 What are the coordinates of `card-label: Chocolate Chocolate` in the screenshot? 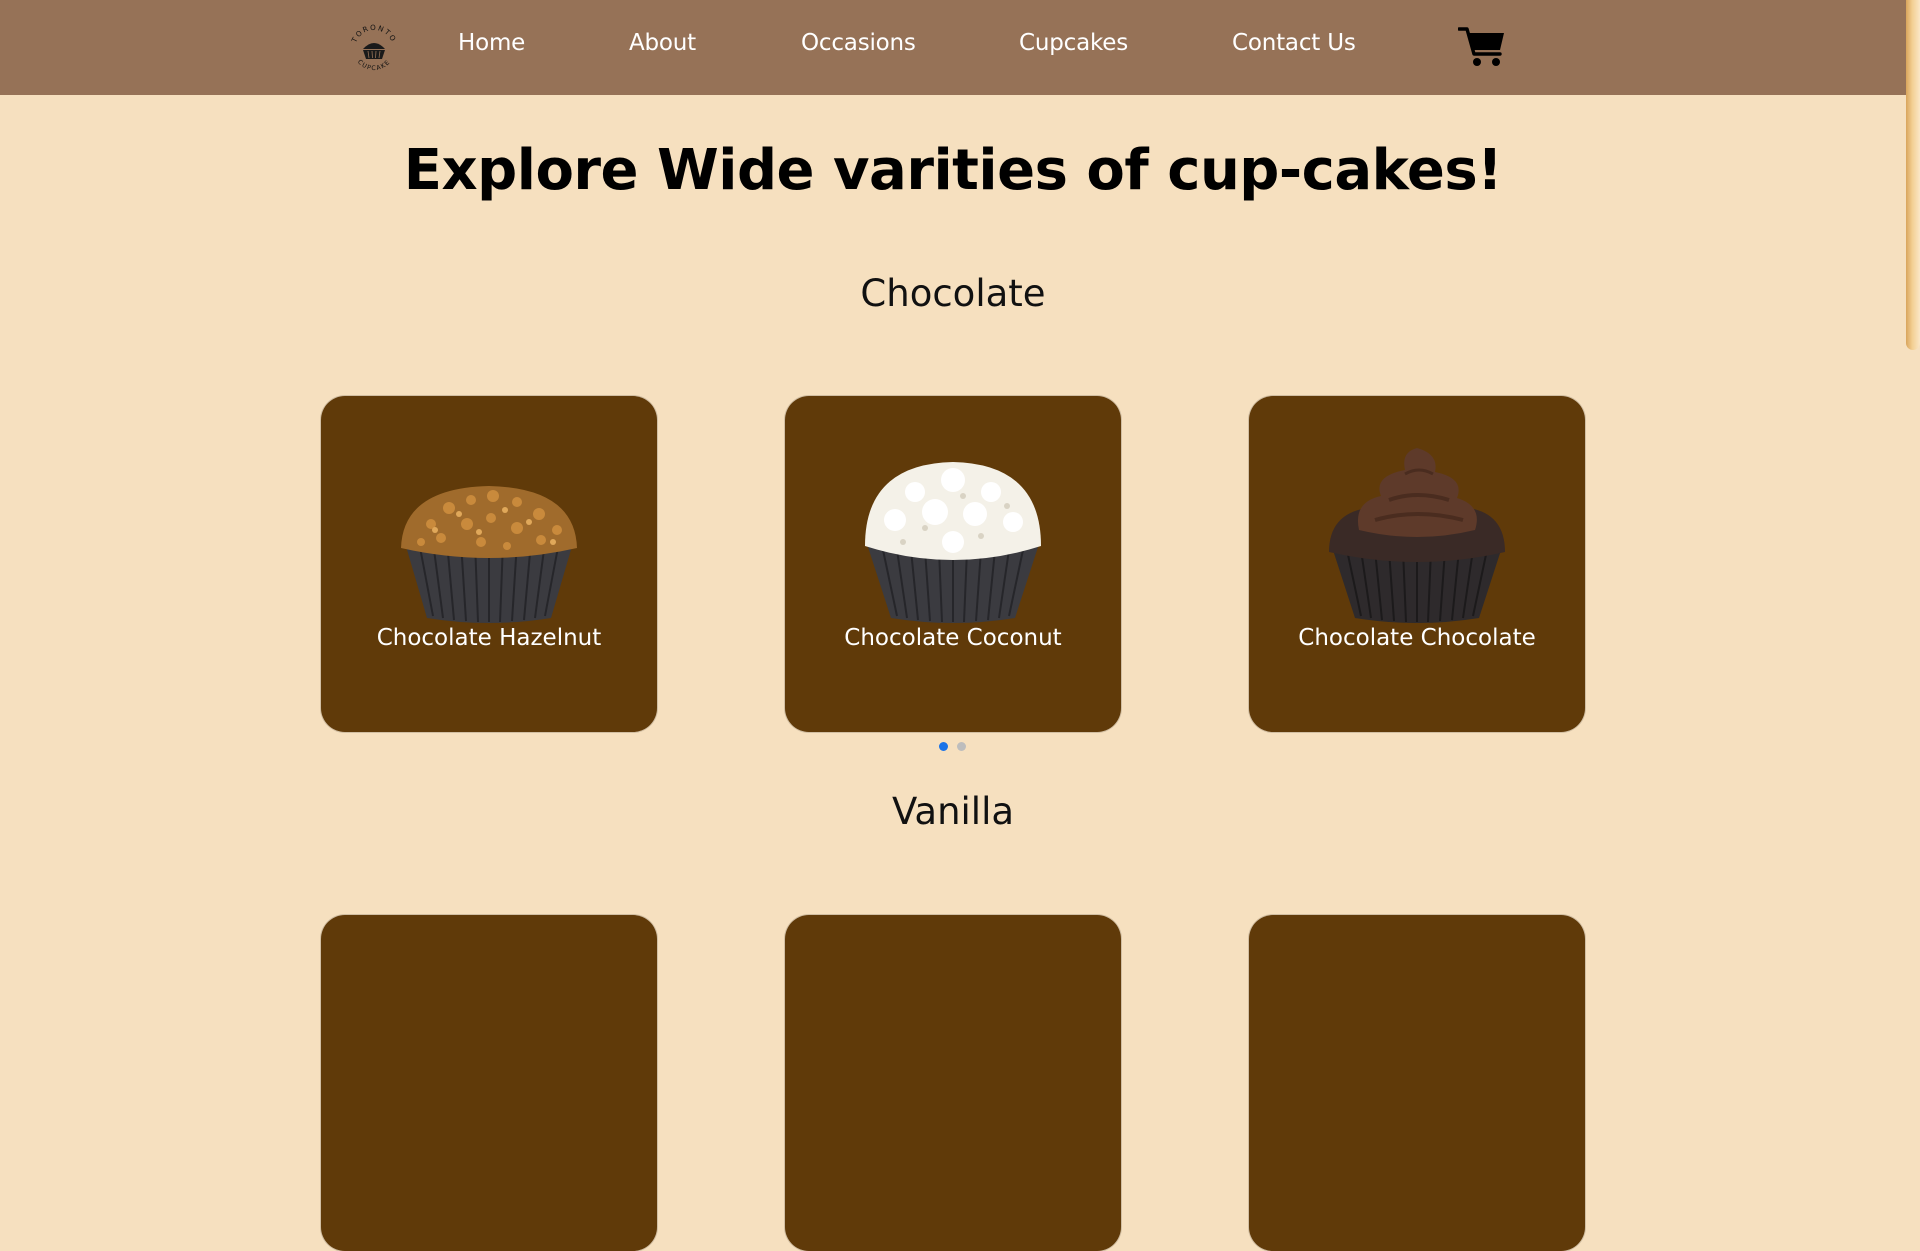 It's located at (1417, 638).